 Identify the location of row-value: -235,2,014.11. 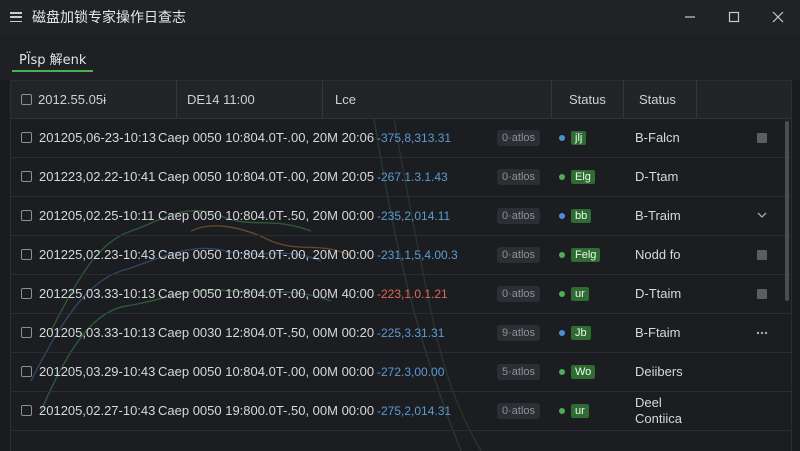
(414, 215).